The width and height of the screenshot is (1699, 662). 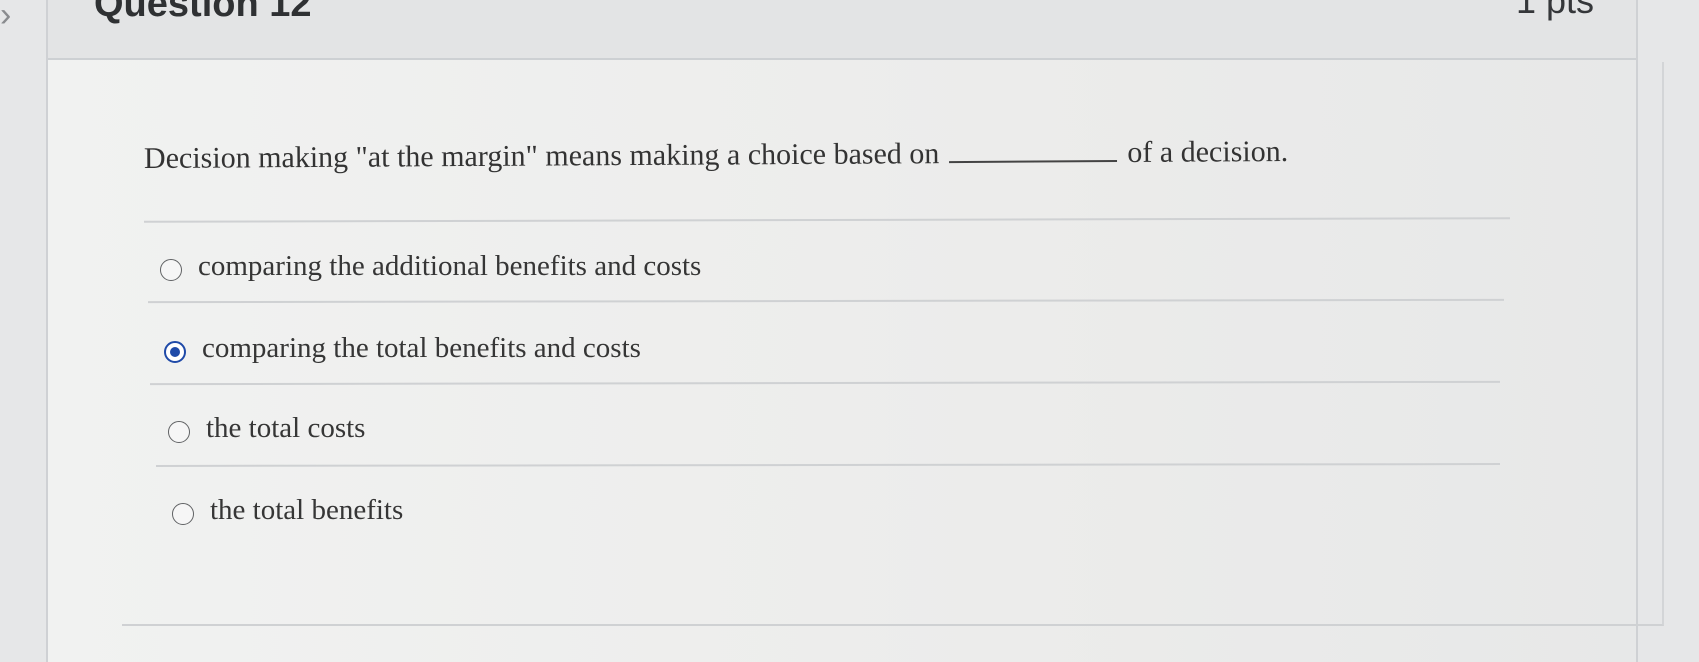 What do you see at coordinates (421, 348) in the screenshot?
I see `answer-label: comparing the total benefits and costs` at bounding box center [421, 348].